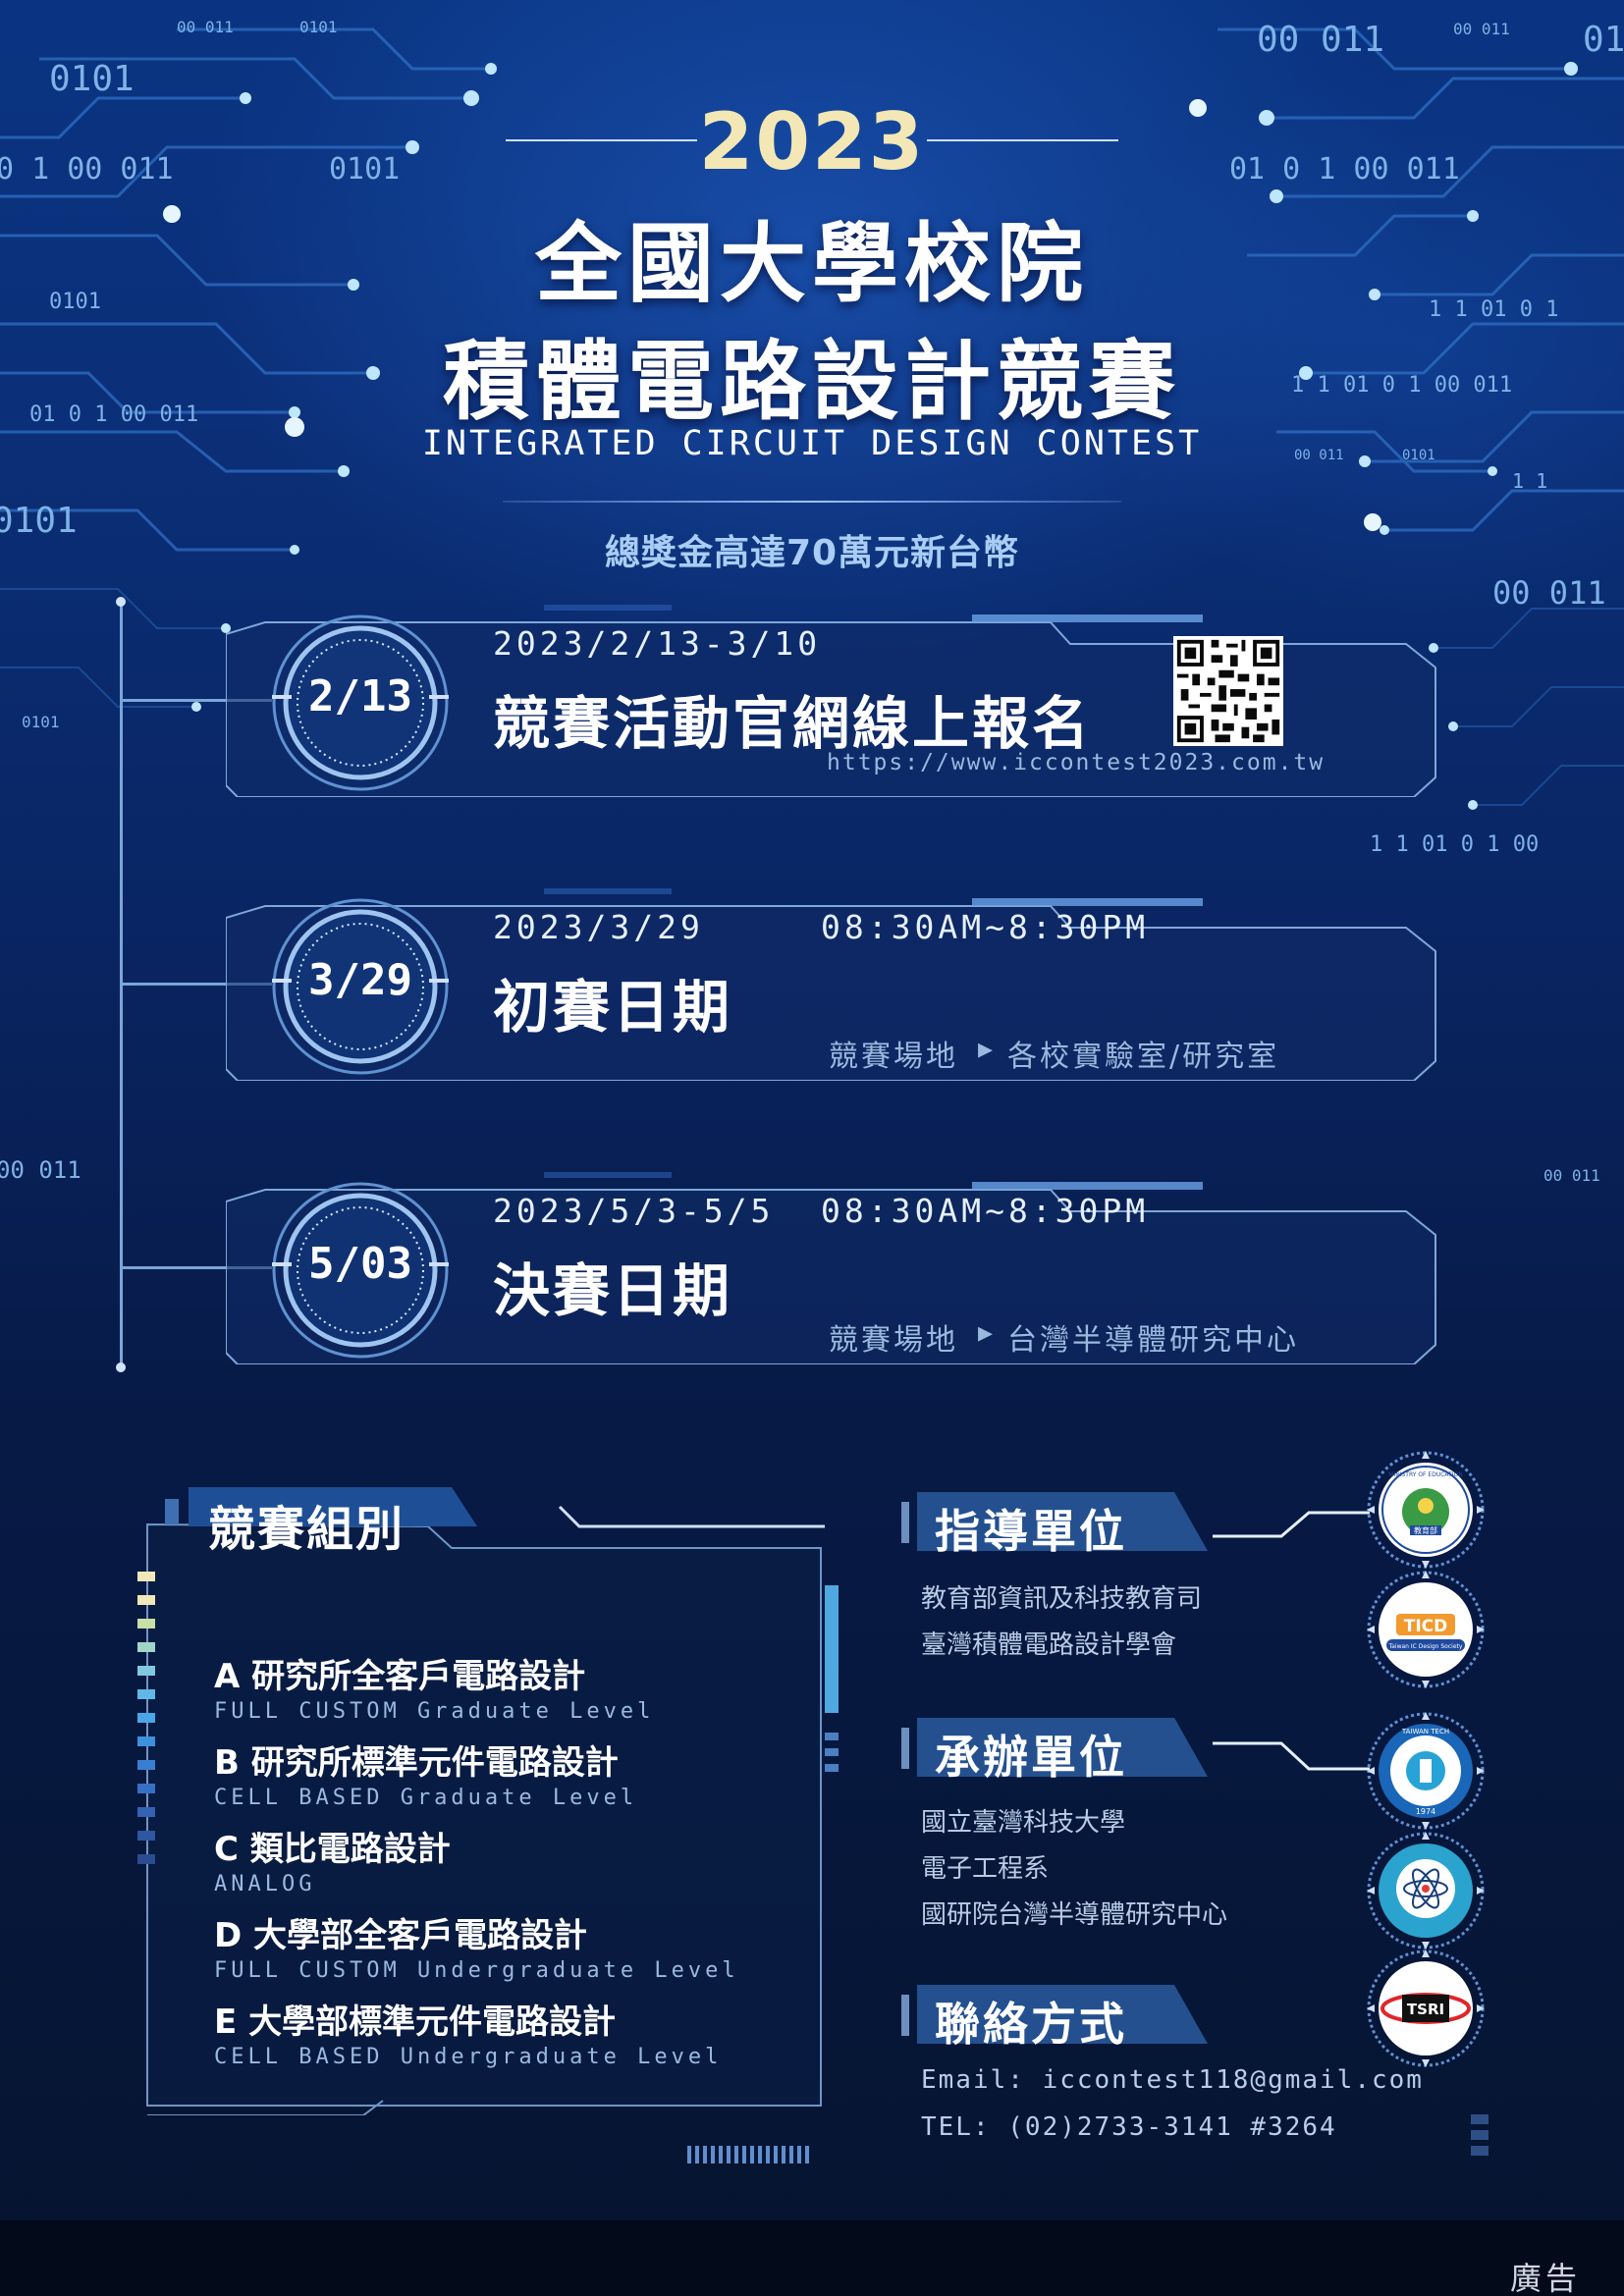 Image resolution: width=1624 pixels, height=2296 pixels. Describe the element at coordinates (400, 1676) in the screenshot. I see `category-name: A 研究所全客戶電路設計` at that location.